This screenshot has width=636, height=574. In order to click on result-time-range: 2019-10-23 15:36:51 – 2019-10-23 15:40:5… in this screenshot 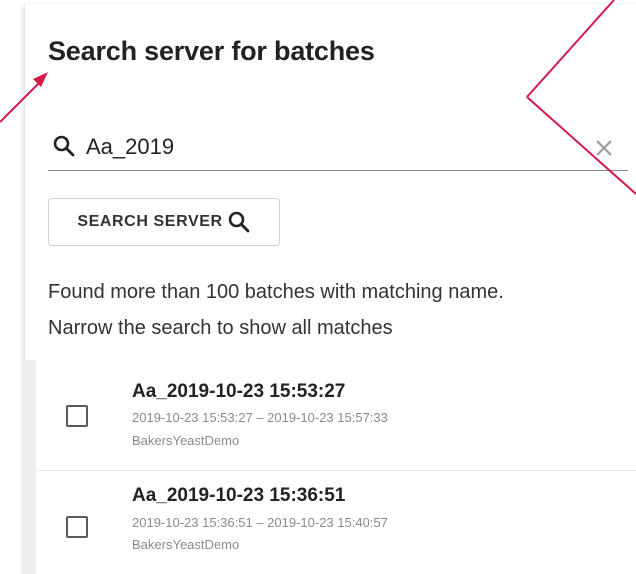, I will do `click(260, 522)`.